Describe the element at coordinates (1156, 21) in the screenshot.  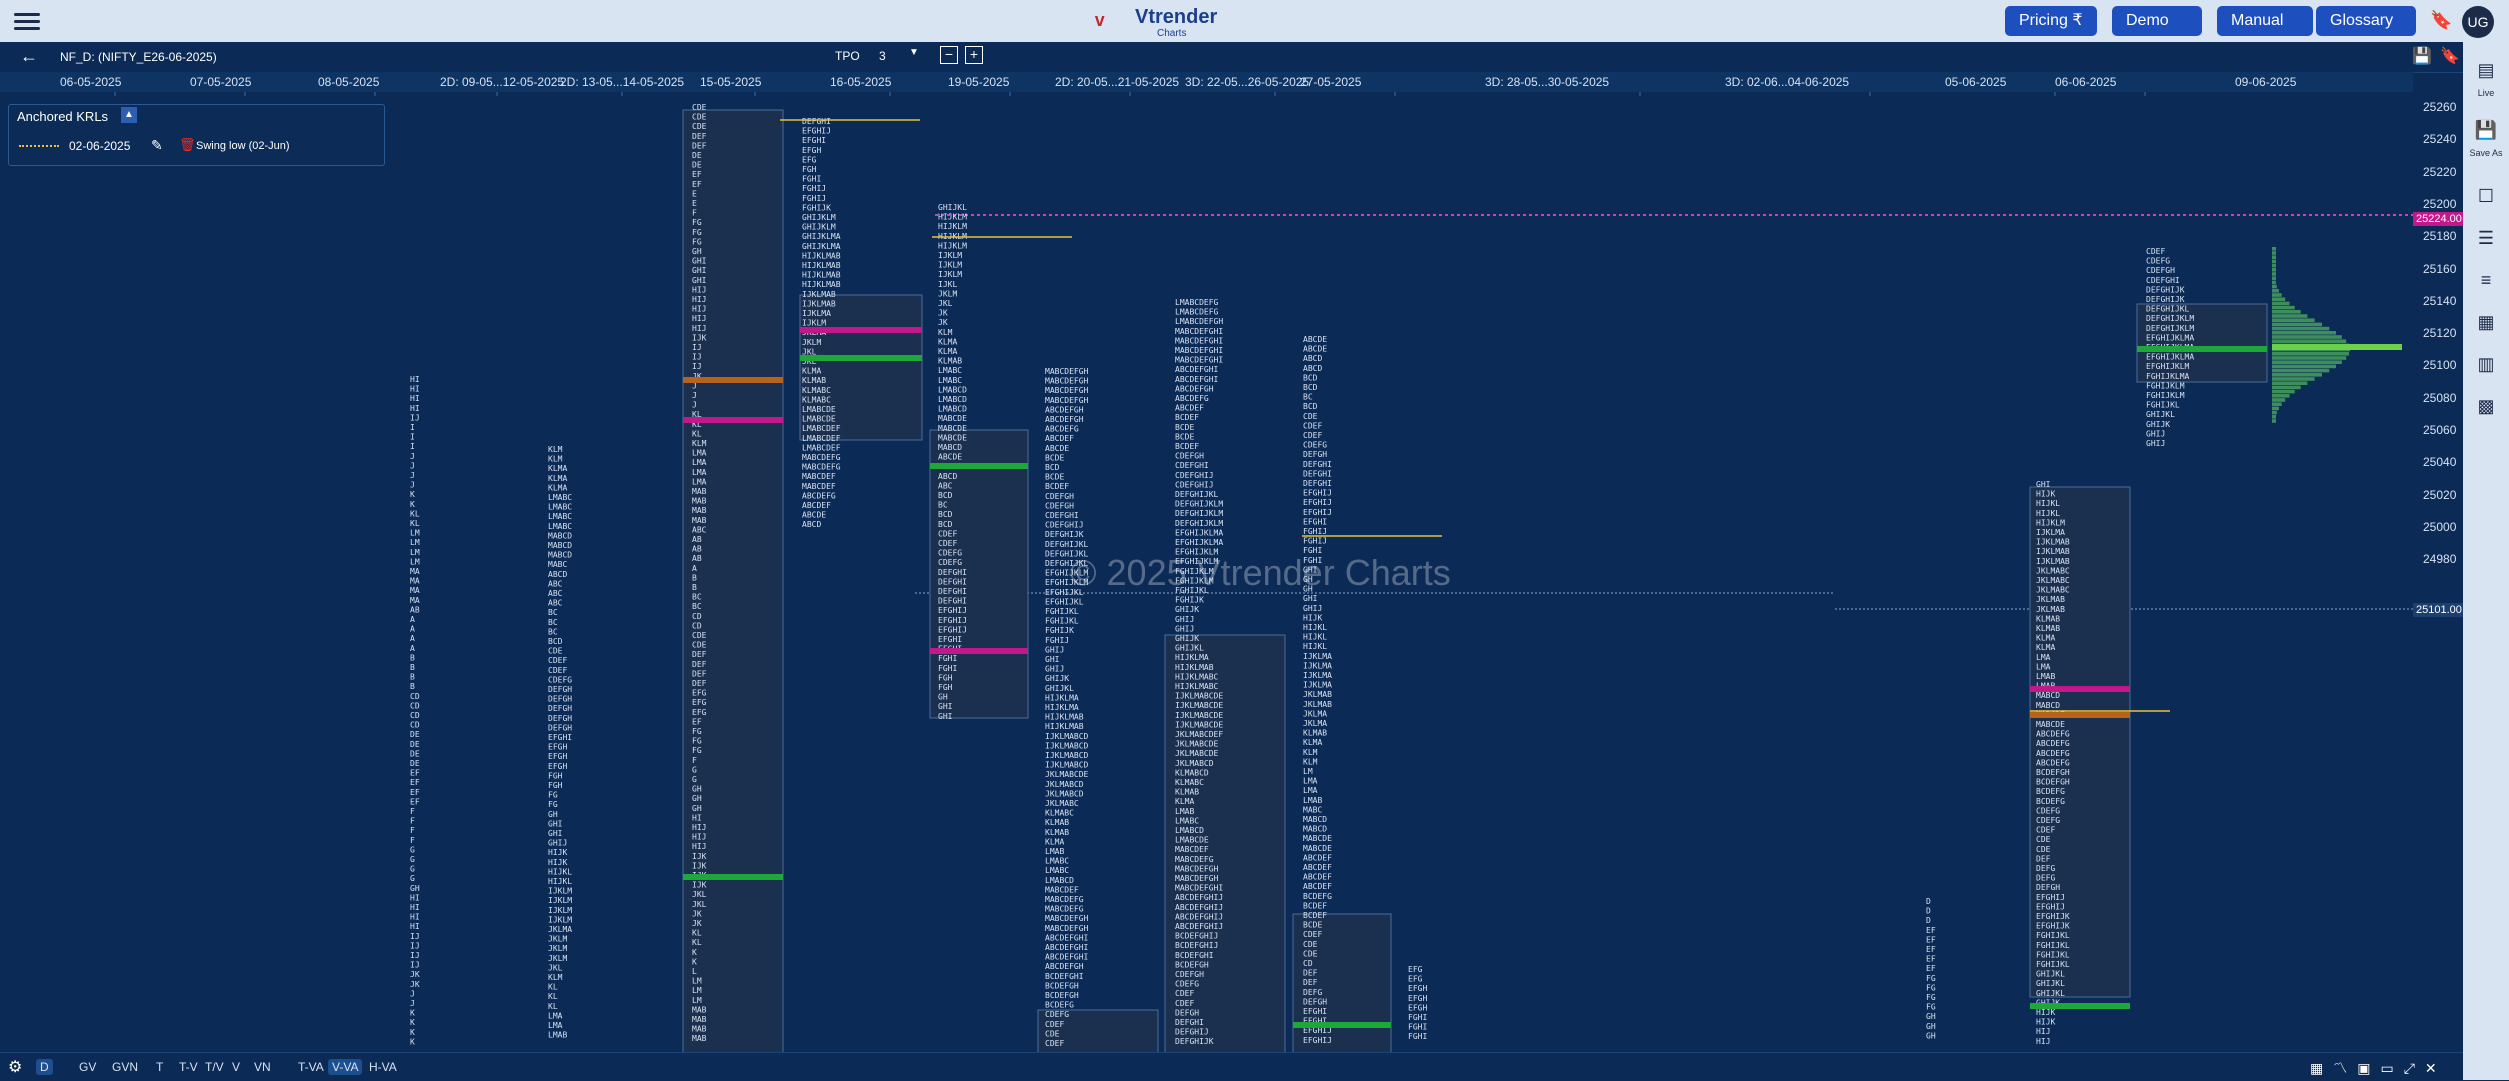
I see `brand-logo: ᵛ Vtrender Charts` at that location.